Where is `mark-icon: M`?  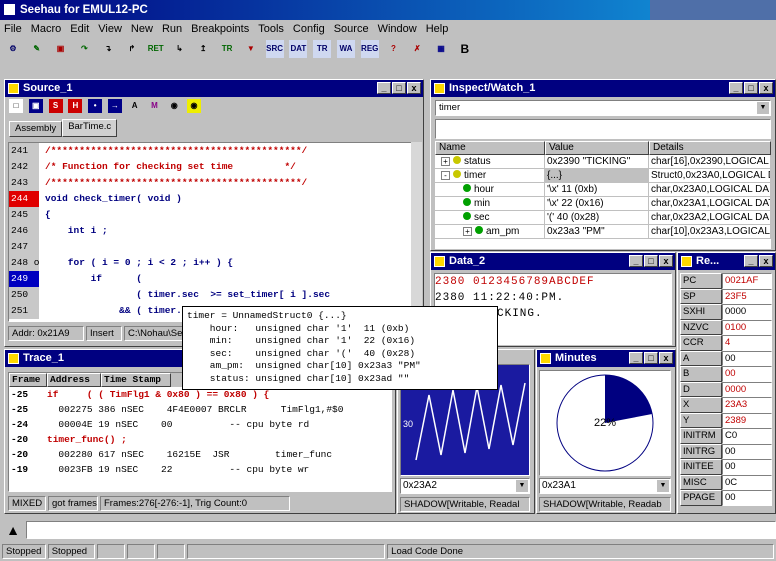 mark-icon: M is located at coordinates (154, 106).